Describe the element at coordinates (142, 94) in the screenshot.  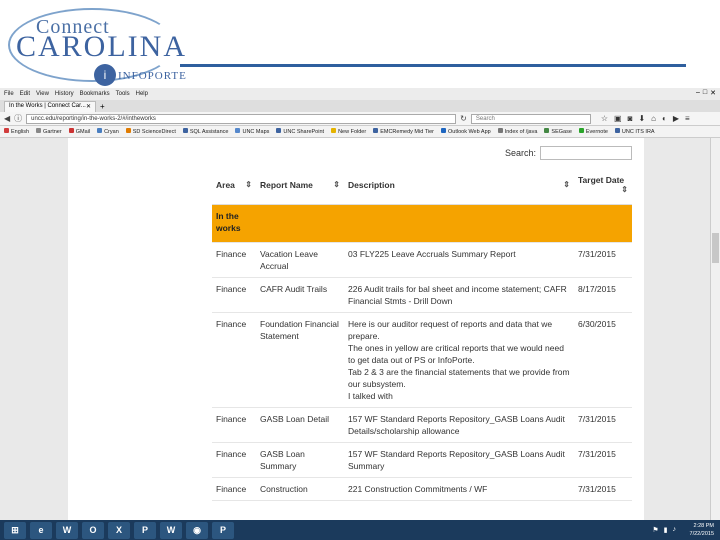
I see `menu-item-help: Help` at that location.